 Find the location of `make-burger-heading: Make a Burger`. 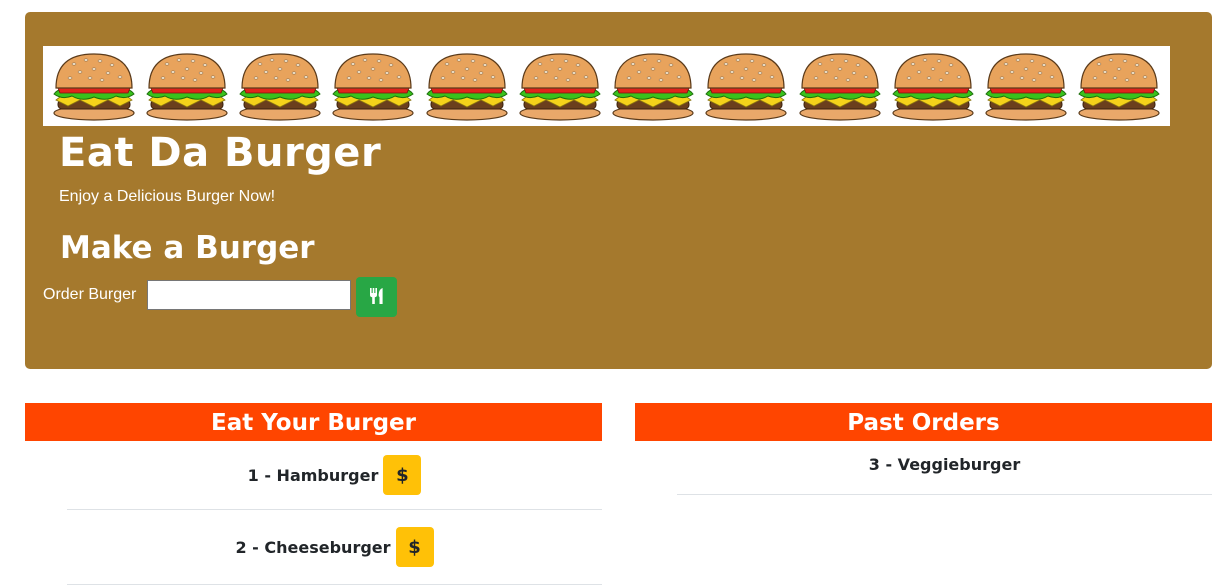

make-burger-heading: Make a Burger is located at coordinates (187, 248).